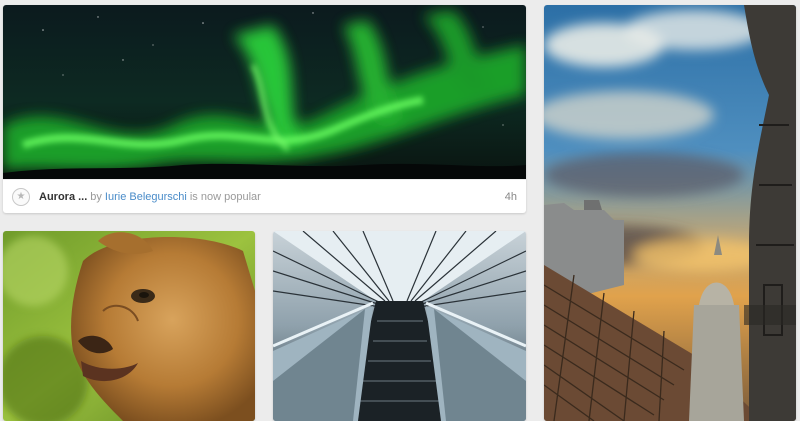  I want to click on escalator-photo, so click(399, 326).